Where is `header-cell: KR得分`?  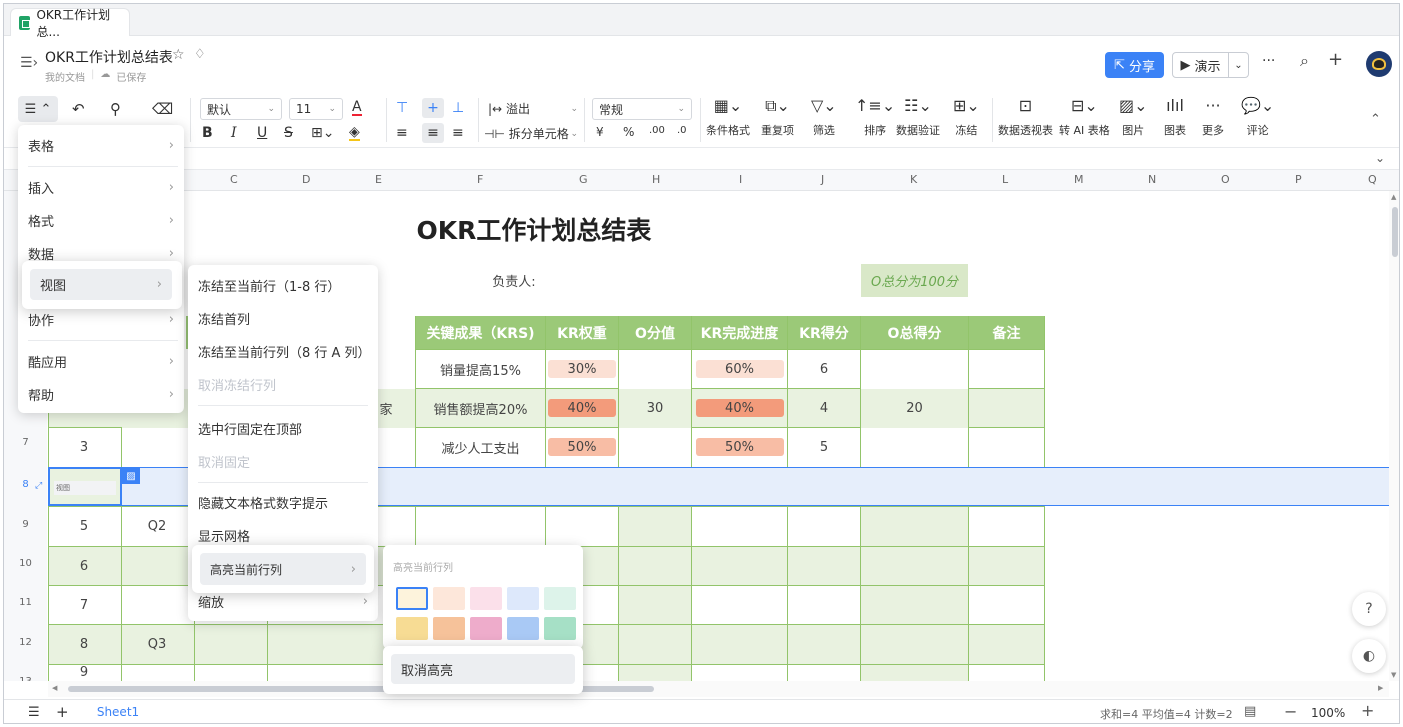 header-cell: KR得分 is located at coordinates (824, 332).